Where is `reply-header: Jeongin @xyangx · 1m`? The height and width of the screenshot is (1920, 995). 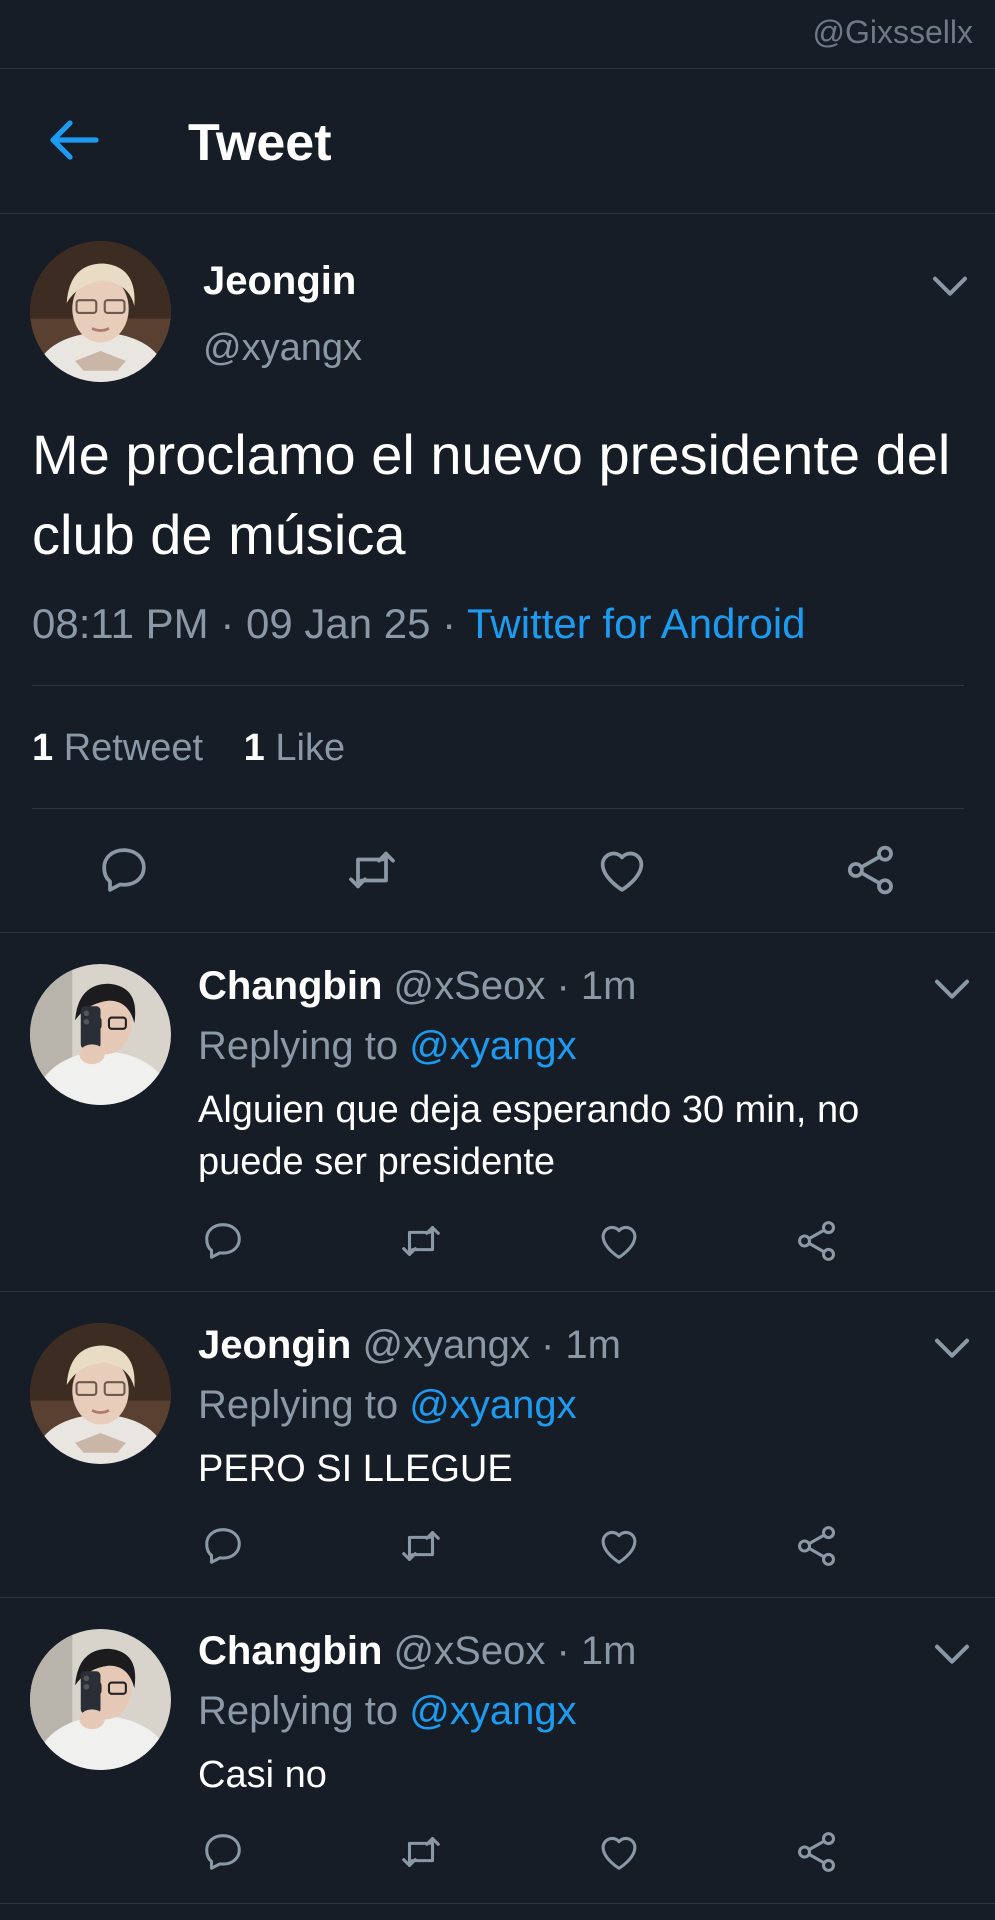 reply-header: Jeongin @xyangx · 1m is located at coordinates (409, 1345).